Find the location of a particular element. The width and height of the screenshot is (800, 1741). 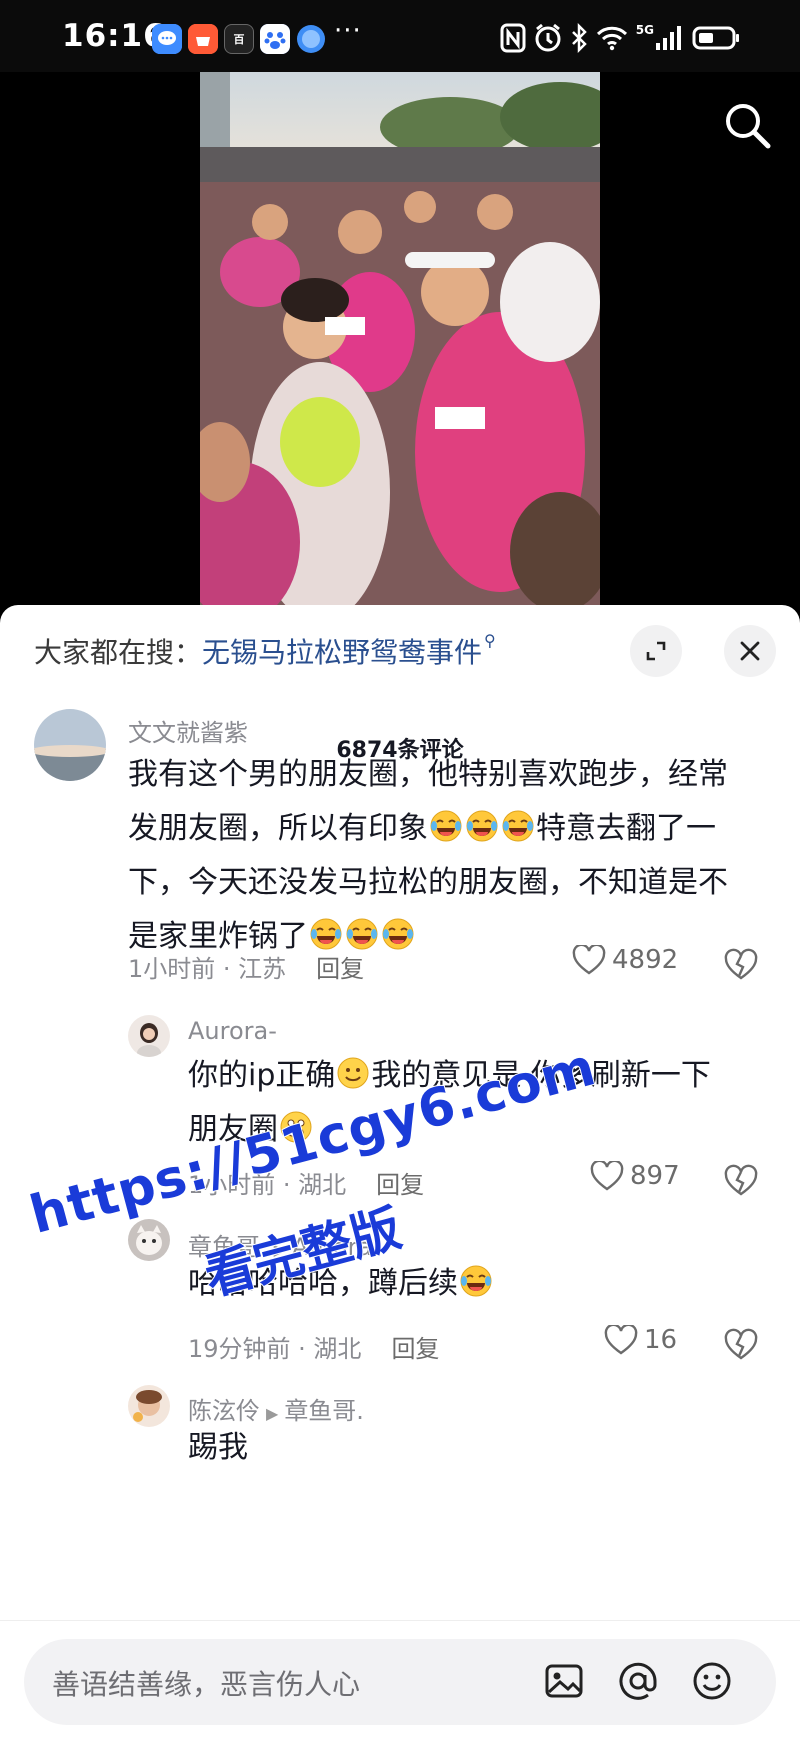

status-time: 16:16 is located at coordinates (114, 36).